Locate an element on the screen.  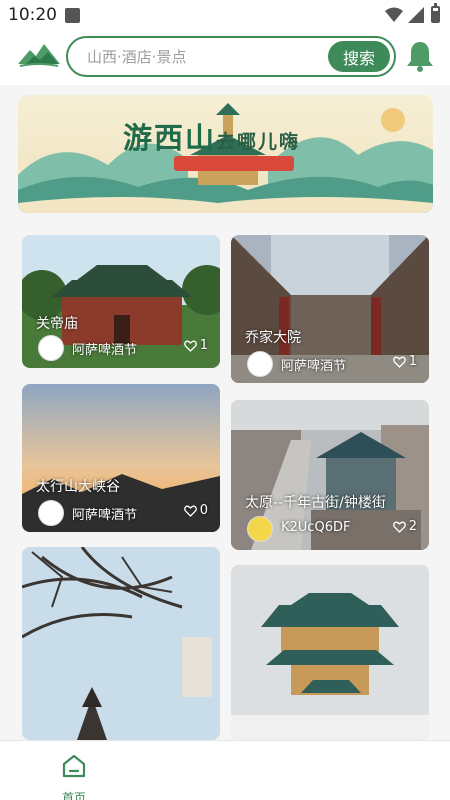
card-title: 关帝庙 is located at coordinates (57, 324).